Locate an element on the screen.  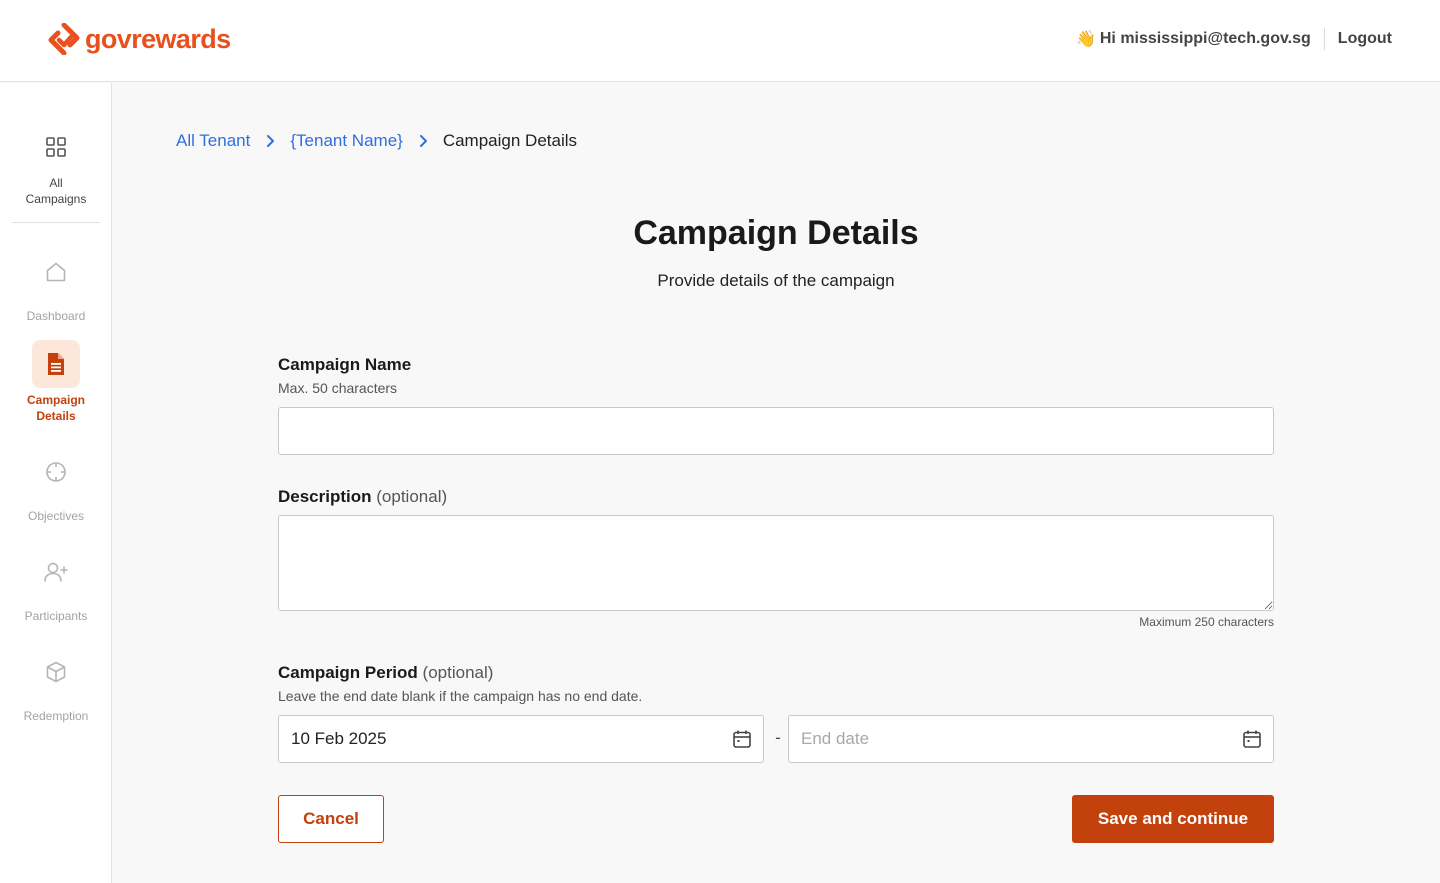
sidebar-divider is located at coordinates (56, 222).